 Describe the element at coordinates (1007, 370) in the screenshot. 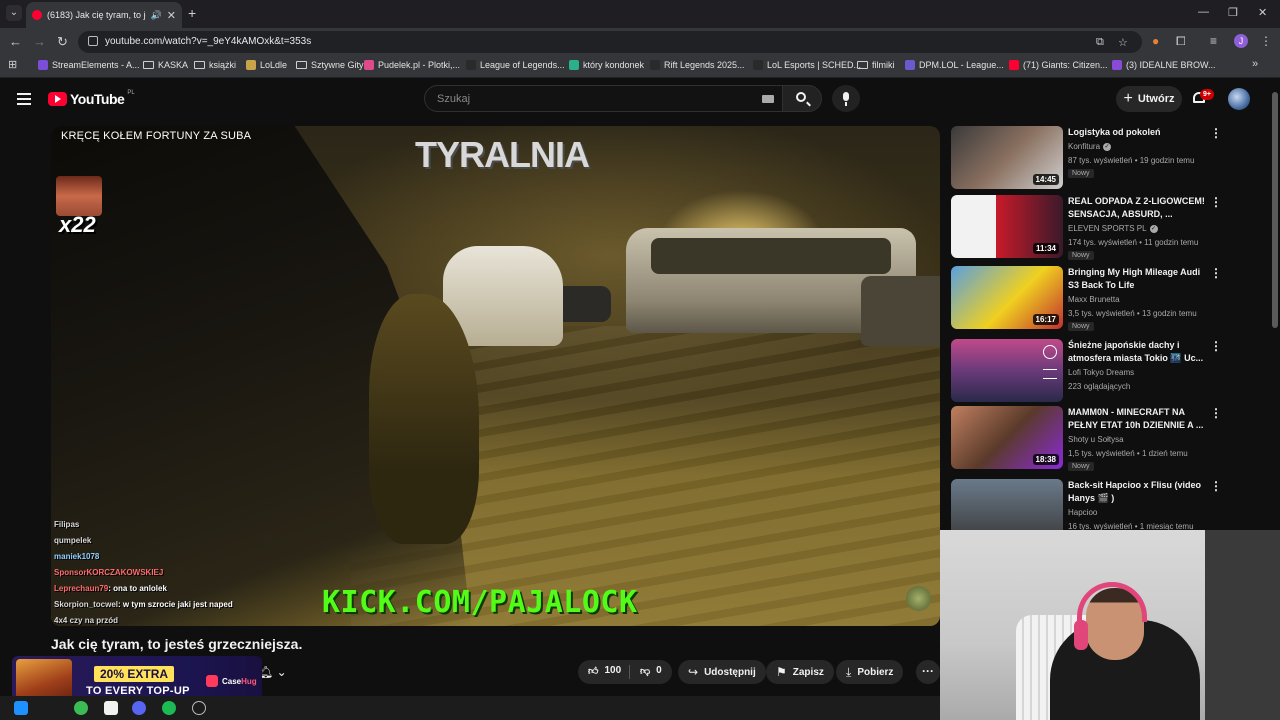

I see `video-thumbnail` at that location.